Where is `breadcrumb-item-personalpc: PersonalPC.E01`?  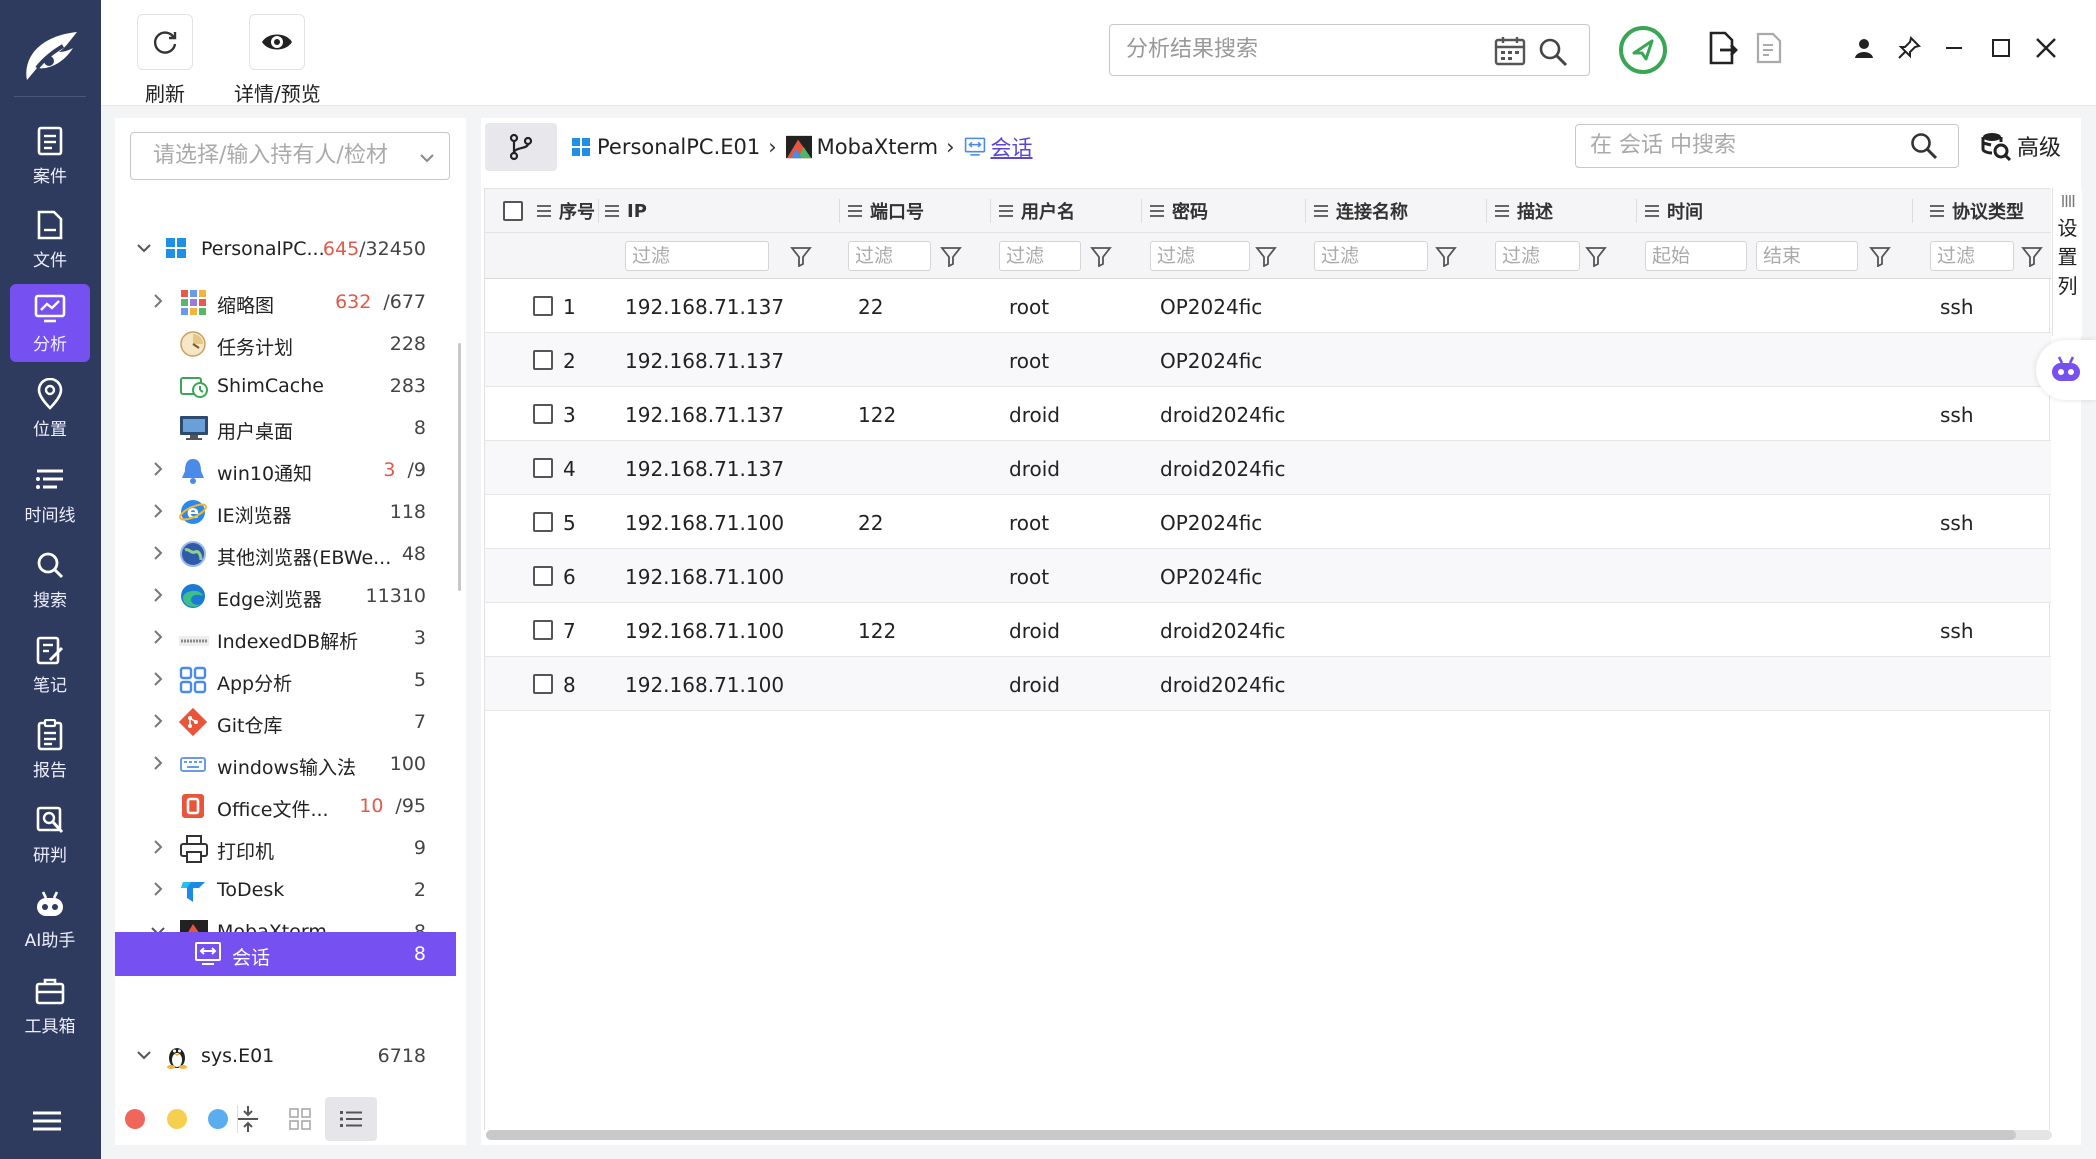 breadcrumb-item-personalpc: PersonalPC.E01 is located at coordinates (665, 147).